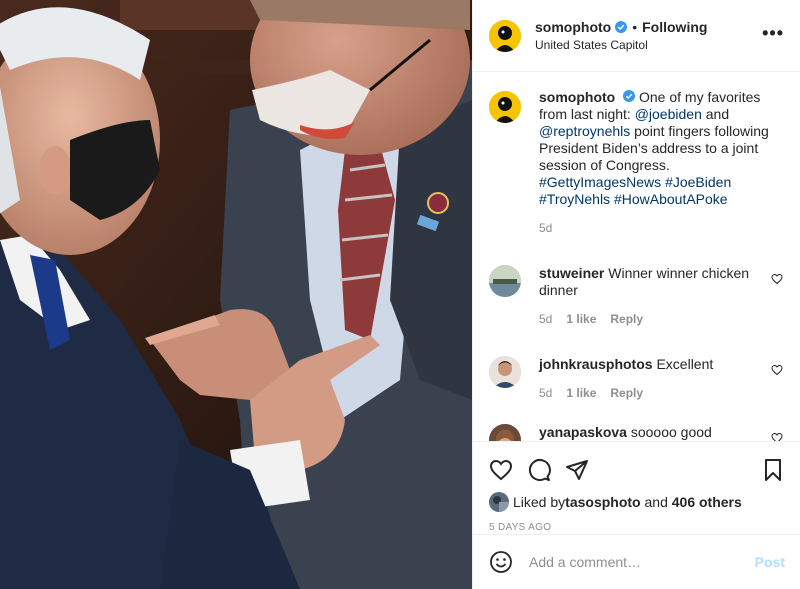 The image size is (800, 589). Describe the element at coordinates (637, 527) in the screenshot. I see `post-date: 5 DAYS AGO` at that location.